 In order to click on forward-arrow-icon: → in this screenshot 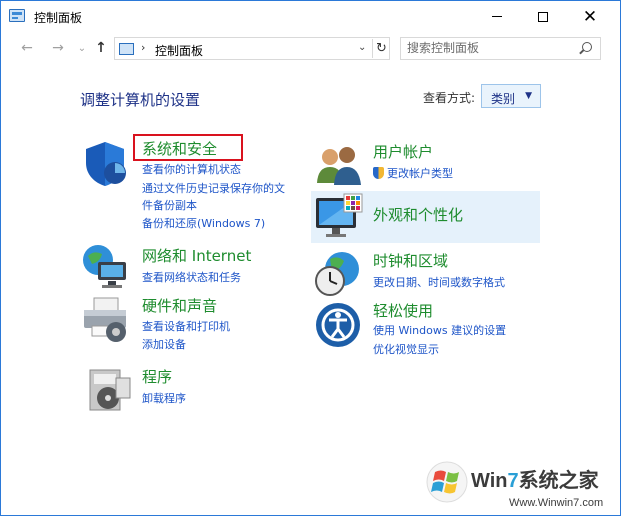, I will do `click(58, 48)`.